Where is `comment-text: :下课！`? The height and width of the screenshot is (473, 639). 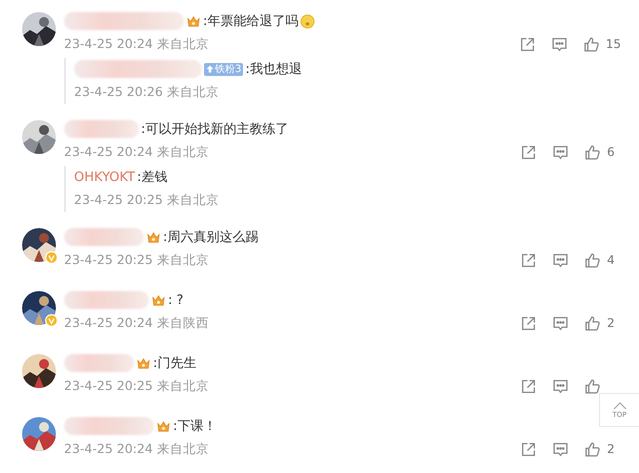 comment-text: :下课！ is located at coordinates (194, 426).